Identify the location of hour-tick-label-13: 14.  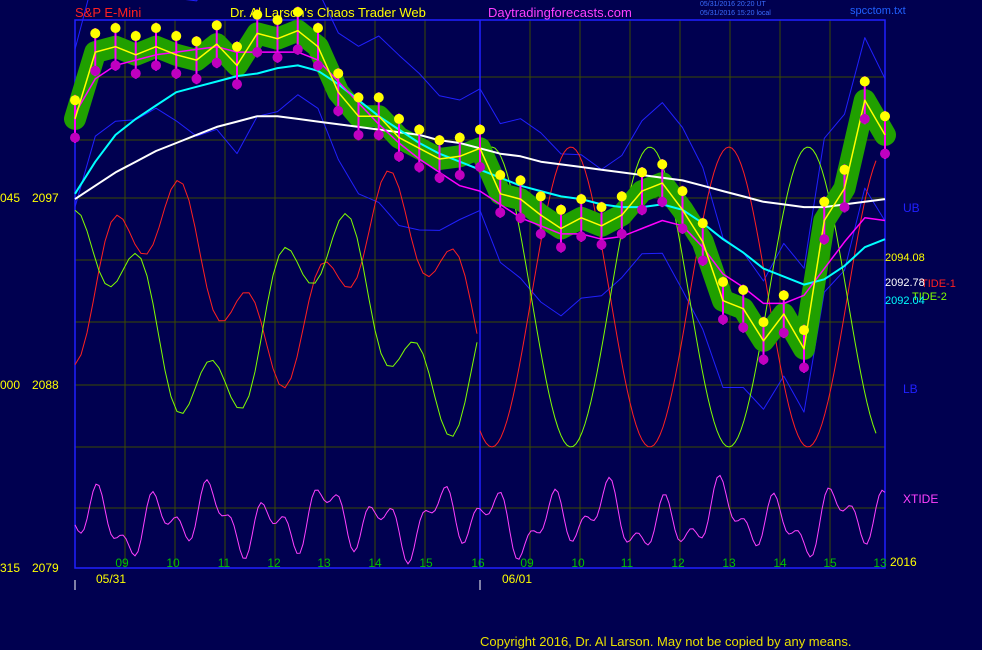
(780, 563).